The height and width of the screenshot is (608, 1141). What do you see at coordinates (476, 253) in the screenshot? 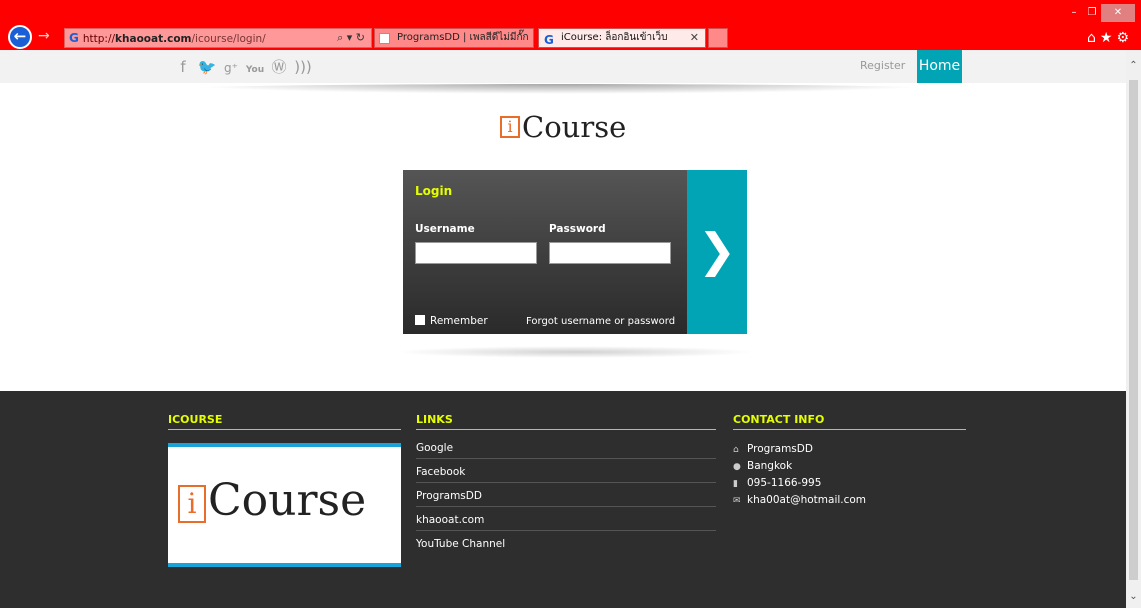
I see `username-input` at bounding box center [476, 253].